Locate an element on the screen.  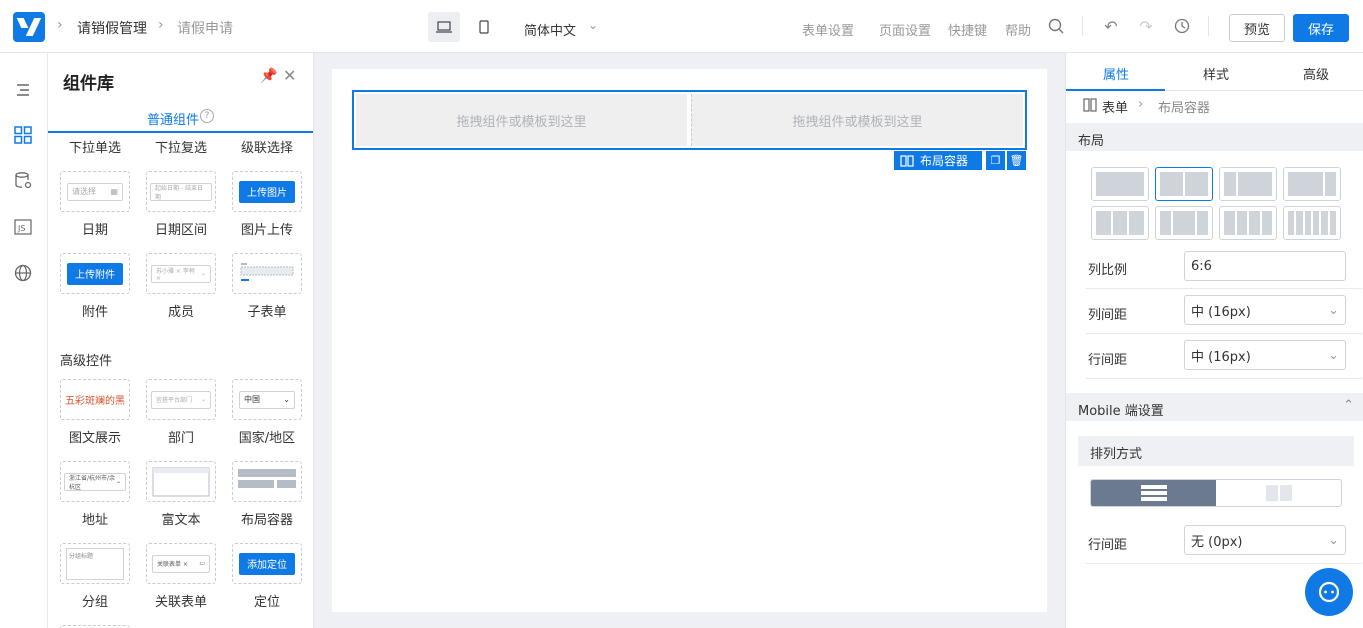
search-icon is located at coordinates (1056, 26).